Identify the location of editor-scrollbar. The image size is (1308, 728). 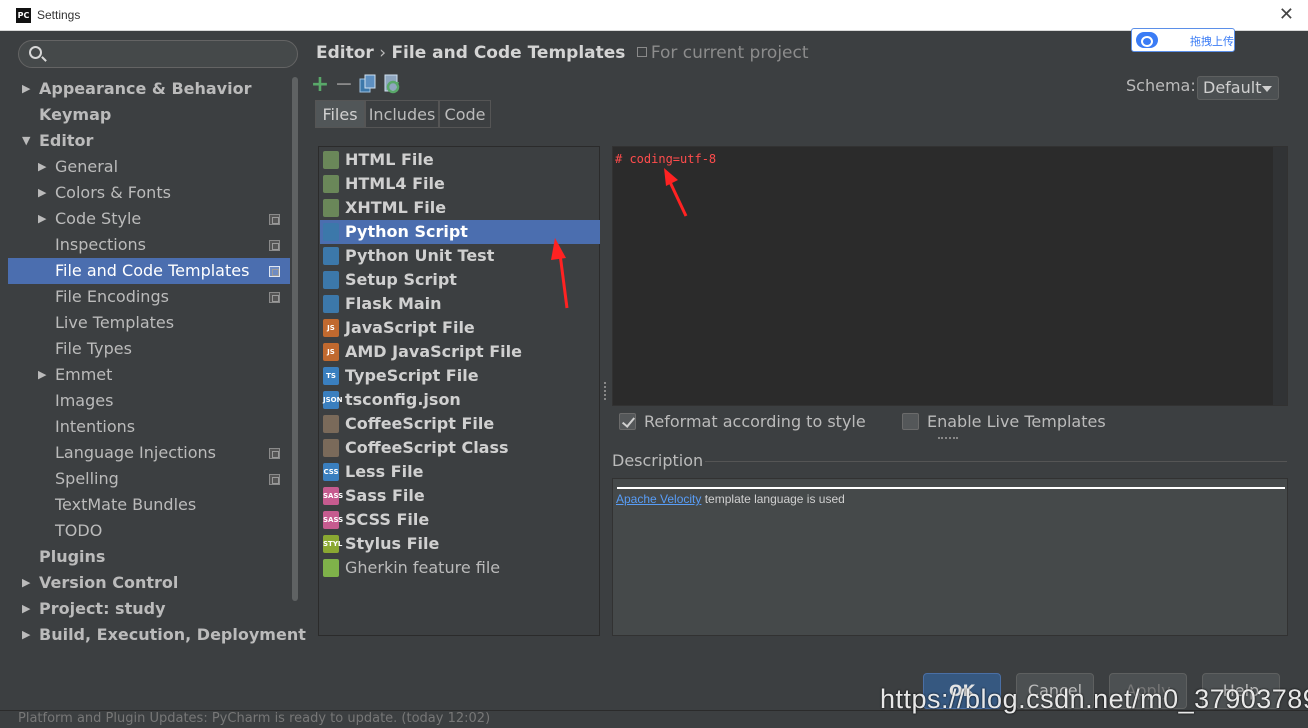
(1280, 276).